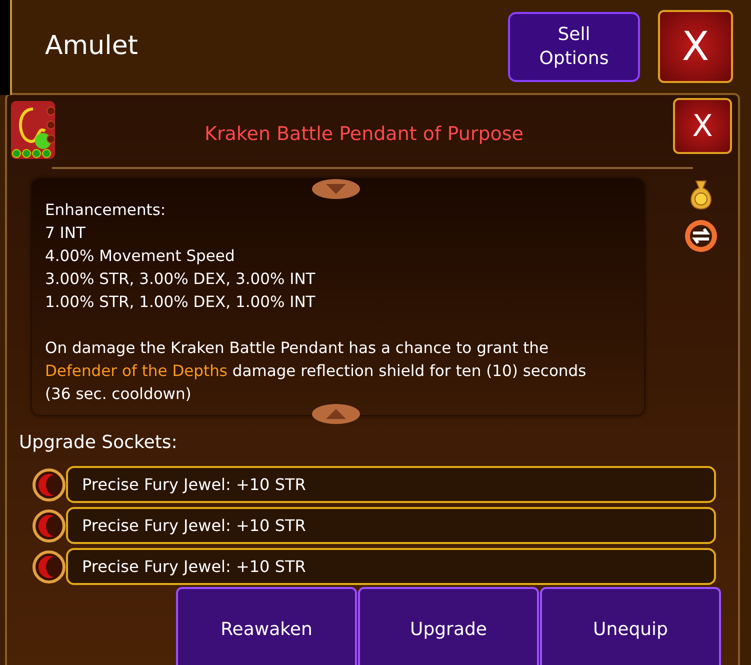 This screenshot has width=751, height=665. I want to click on window-title: Amulet, so click(92, 46).